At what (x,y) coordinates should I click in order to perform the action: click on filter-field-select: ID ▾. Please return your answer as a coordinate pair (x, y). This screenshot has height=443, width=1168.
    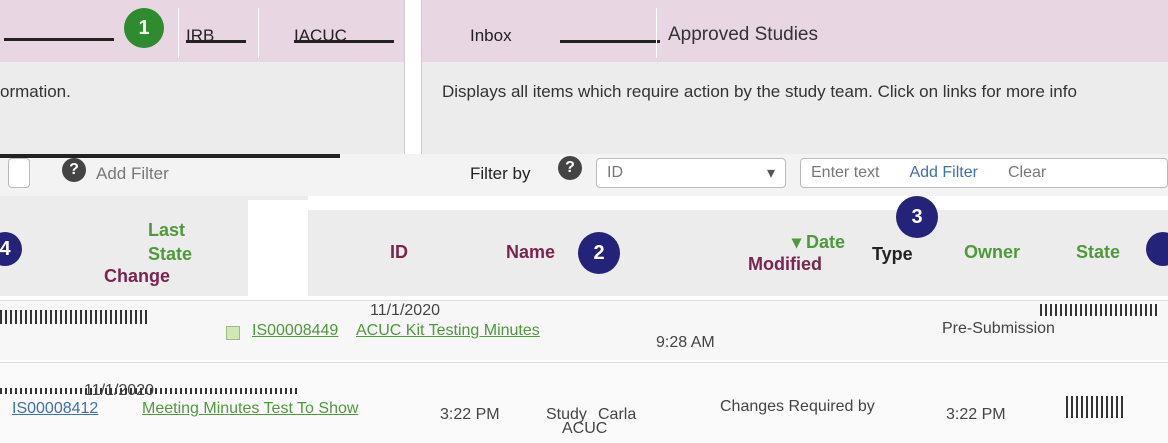
    Looking at the image, I should click on (691, 173).